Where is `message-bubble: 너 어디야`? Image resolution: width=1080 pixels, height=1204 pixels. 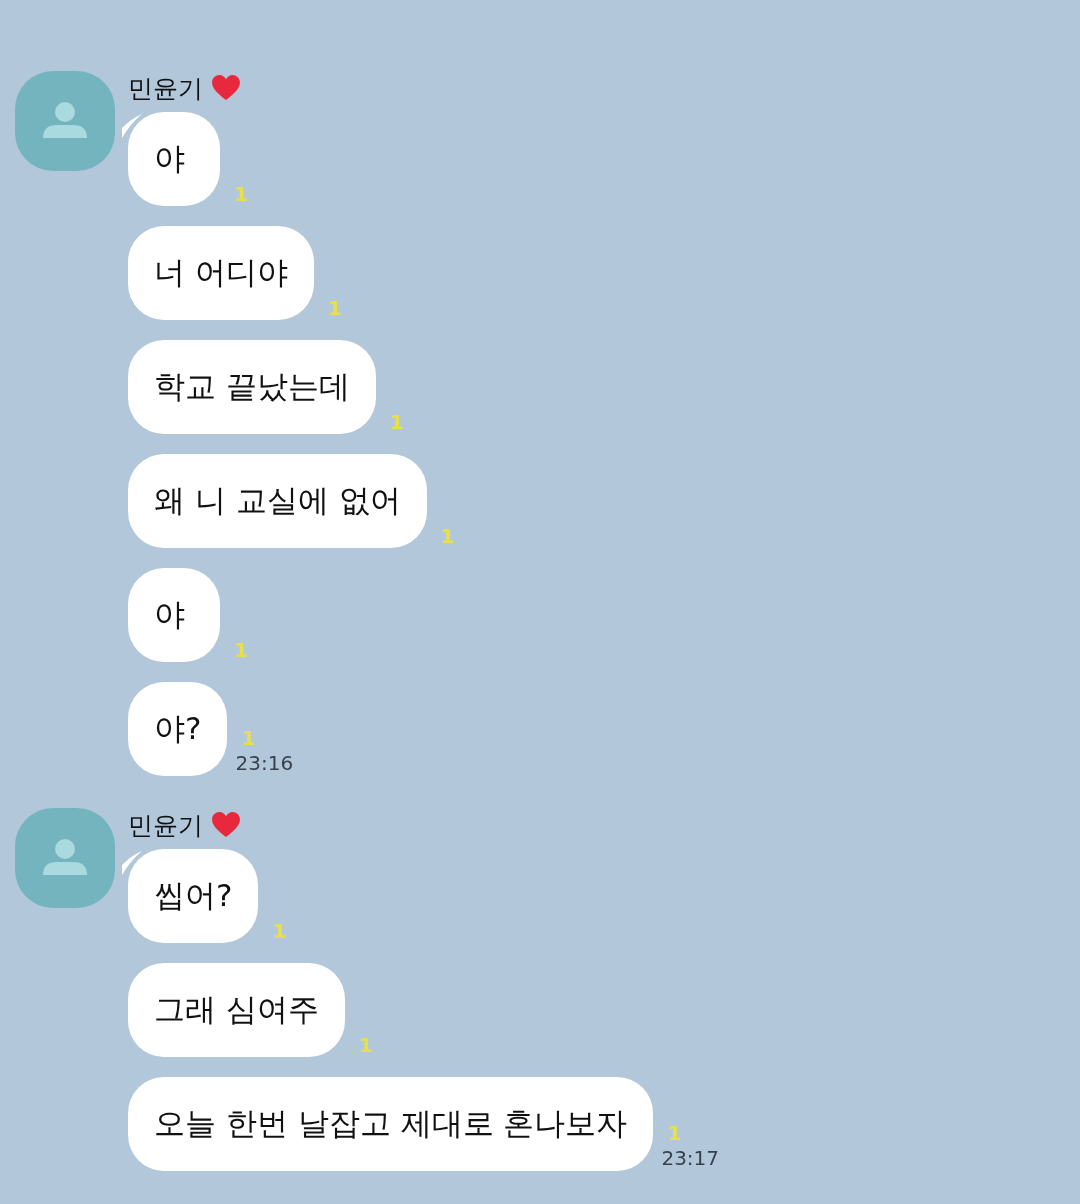
message-bubble: 너 어디야 is located at coordinates (221, 273).